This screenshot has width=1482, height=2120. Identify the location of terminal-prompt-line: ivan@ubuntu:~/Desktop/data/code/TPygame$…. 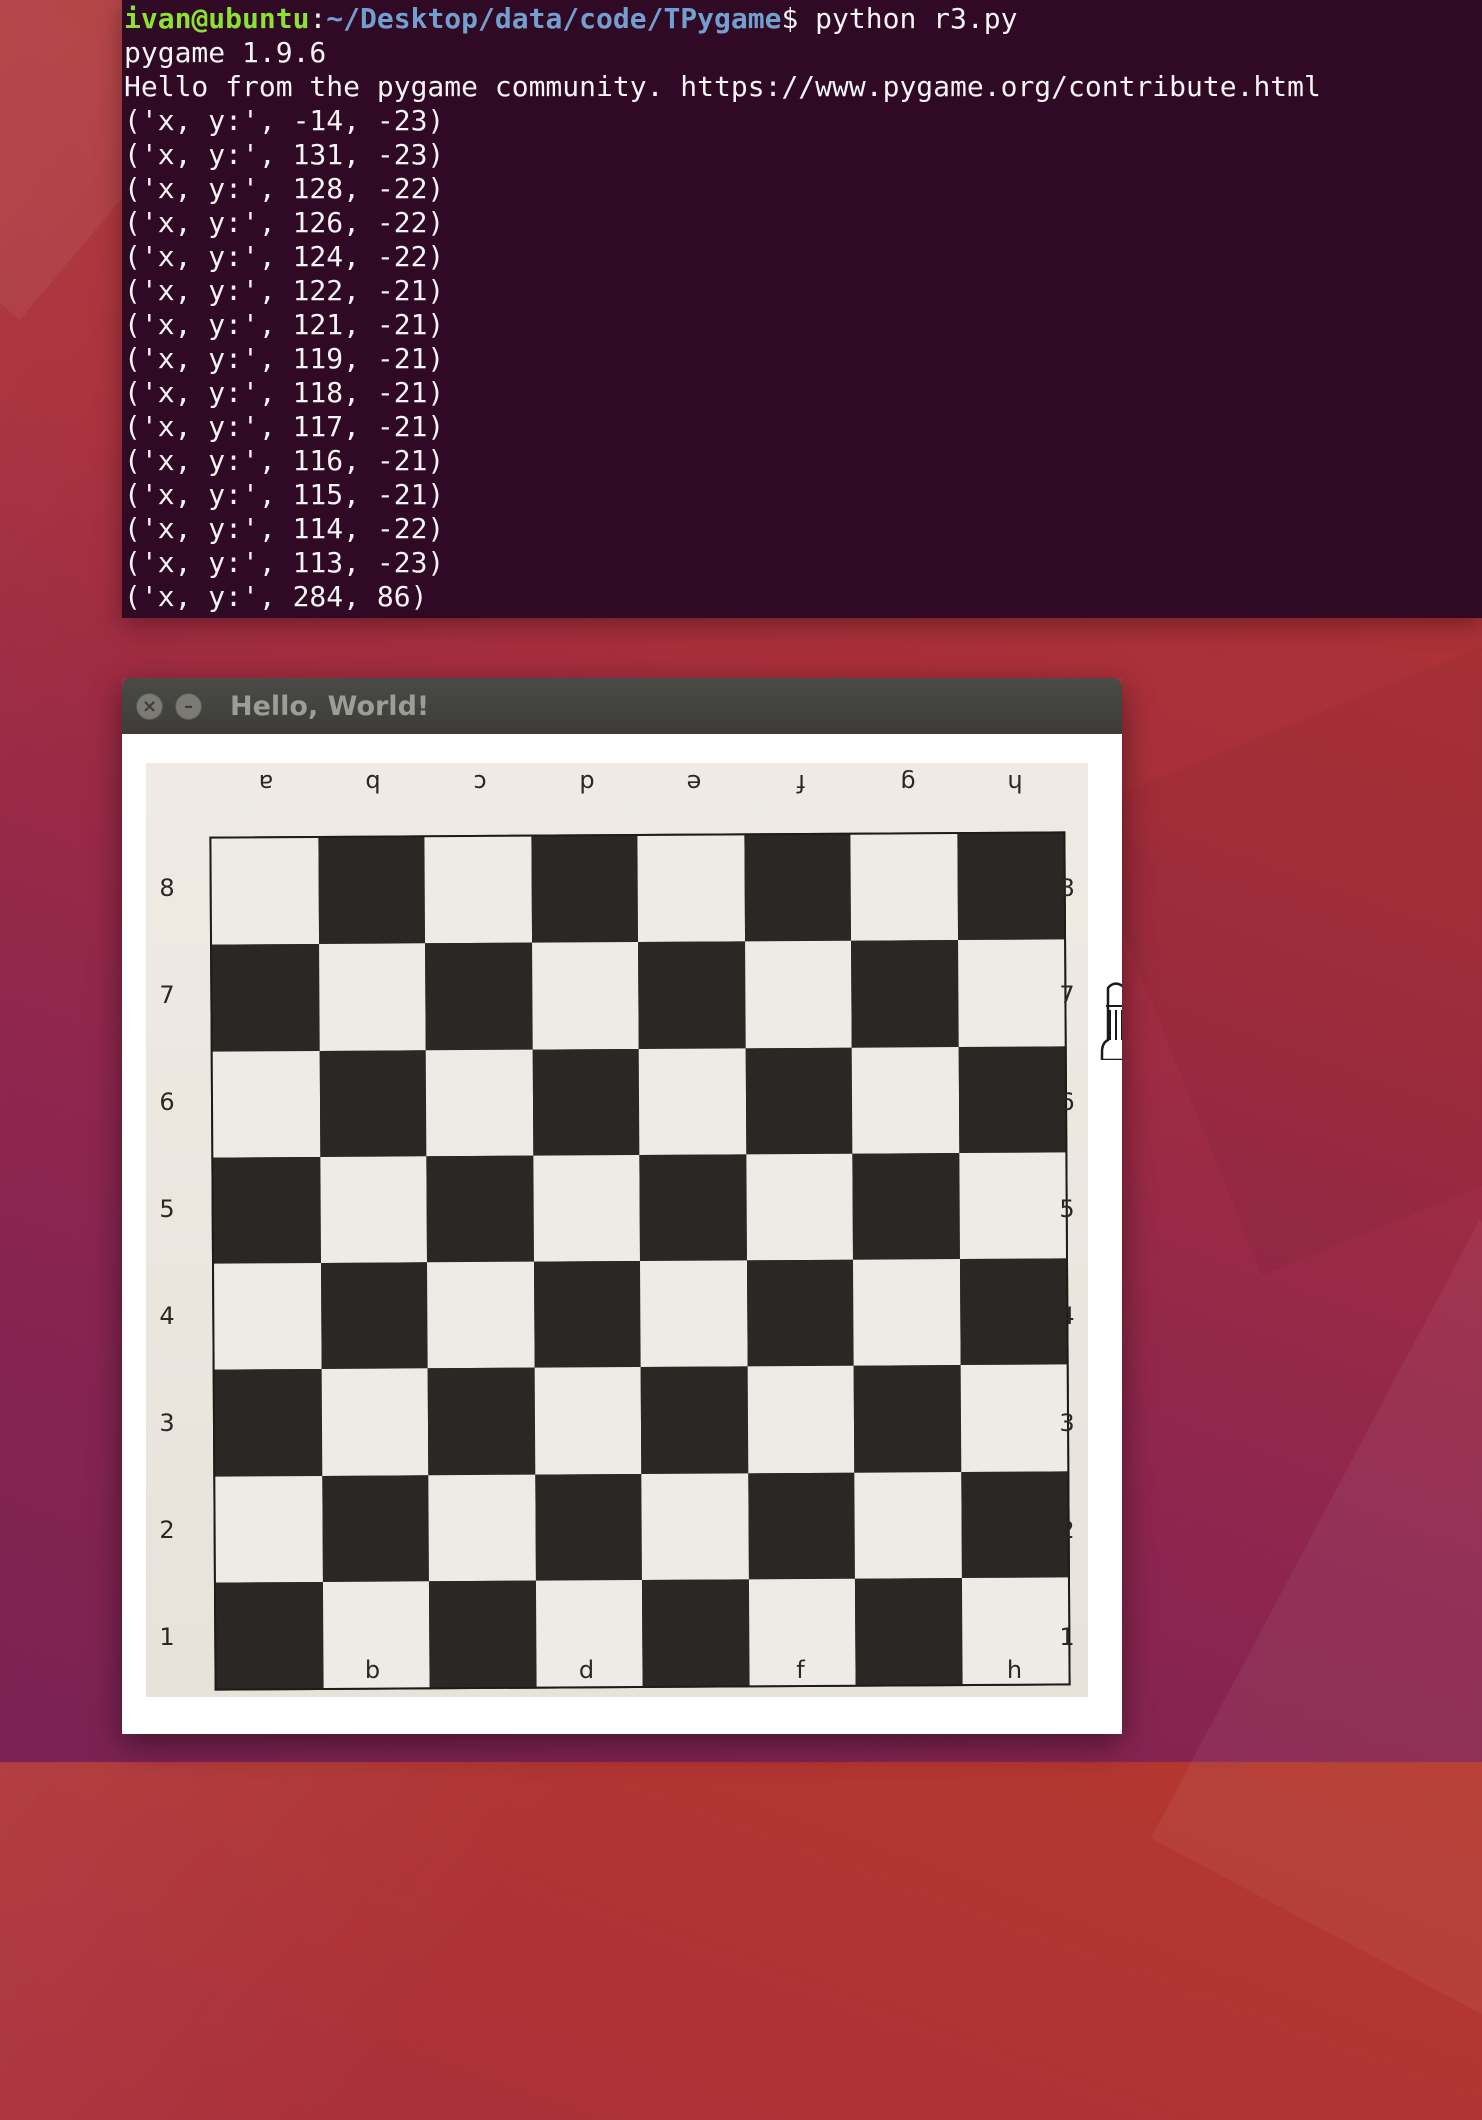
(802, 19).